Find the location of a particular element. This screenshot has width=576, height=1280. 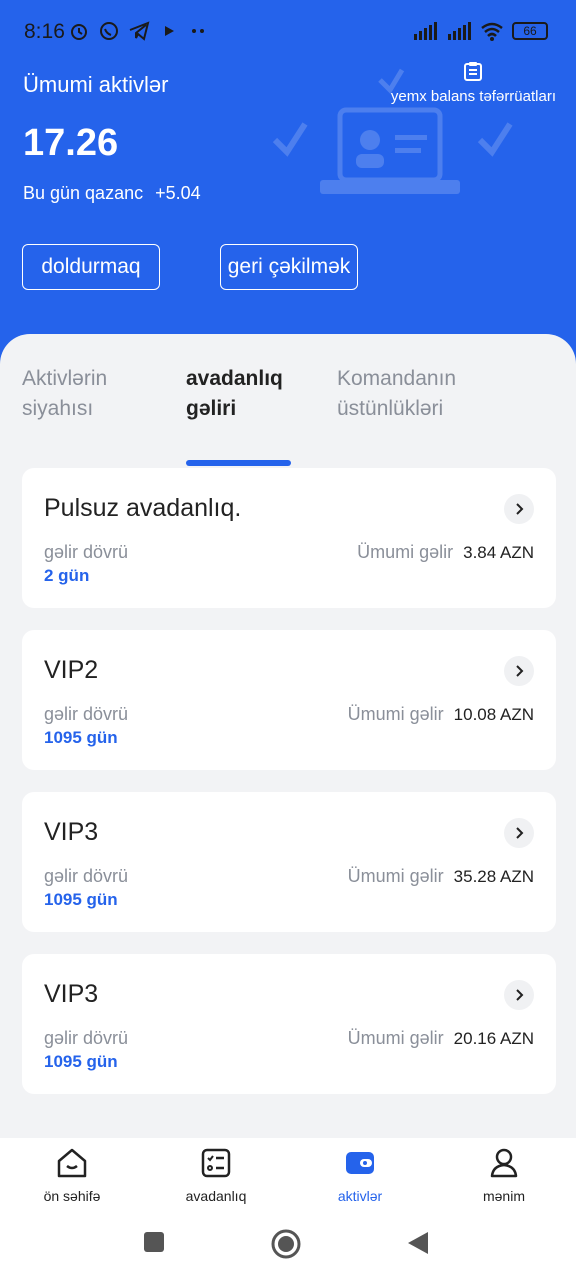

wifi-icon is located at coordinates (492, 31).